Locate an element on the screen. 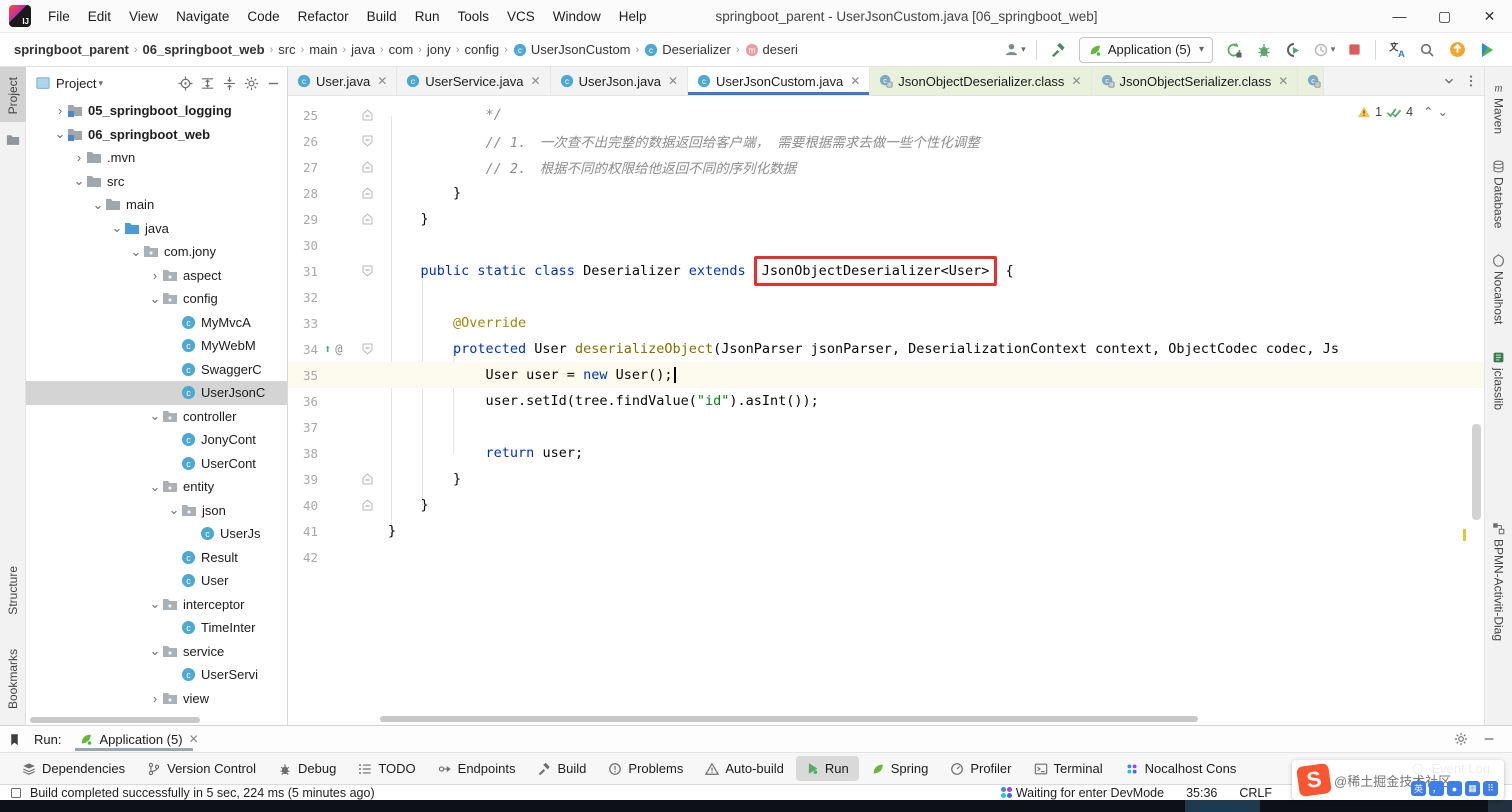  breadcrumb-item: springboot_parent is located at coordinates (71, 49).